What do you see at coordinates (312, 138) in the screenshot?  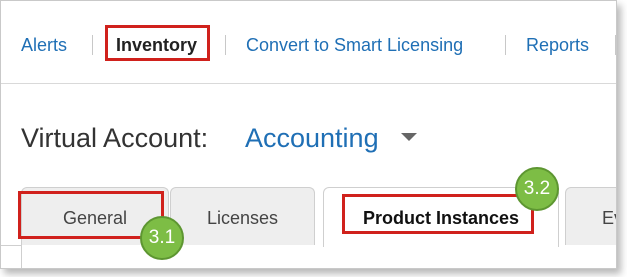 I see `virtual-account-selector: Accounting` at bounding box center [312, 138].